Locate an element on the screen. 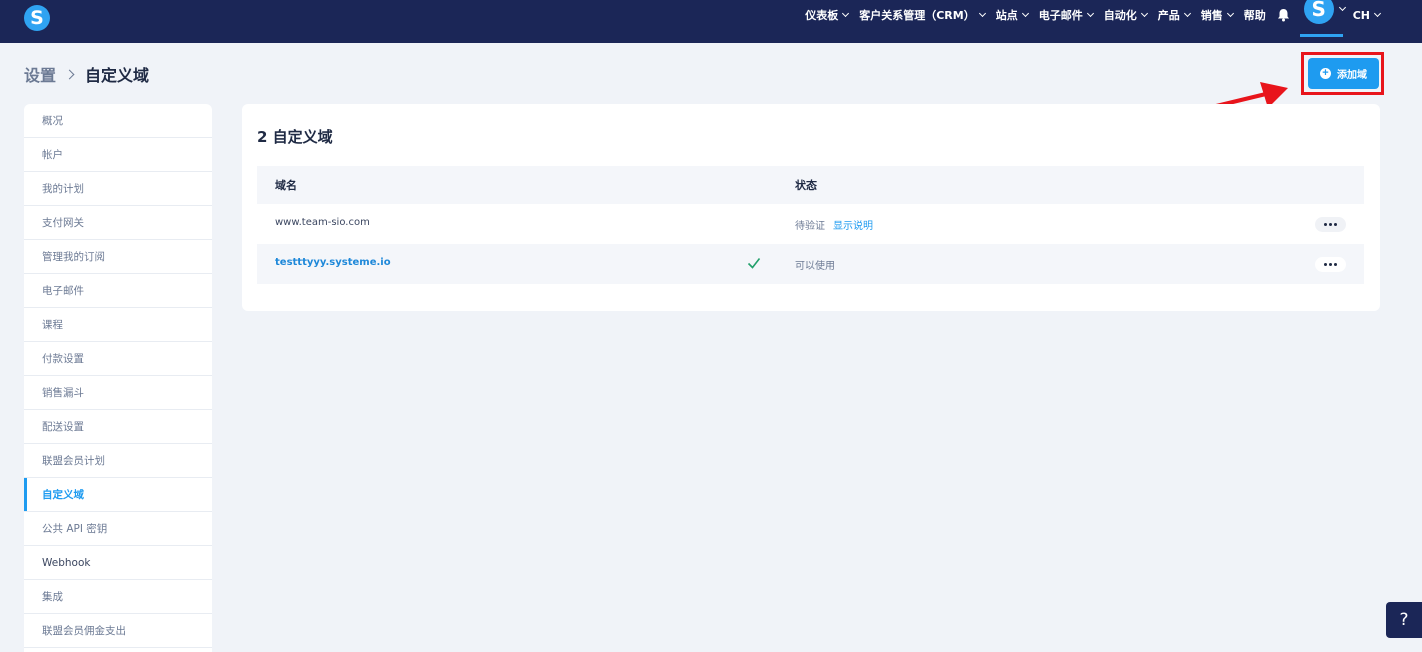 The height and width of the screenshot is (652, 1422). sidebar-item-label: 销售漏斗 is located at coordinates (63, 393).